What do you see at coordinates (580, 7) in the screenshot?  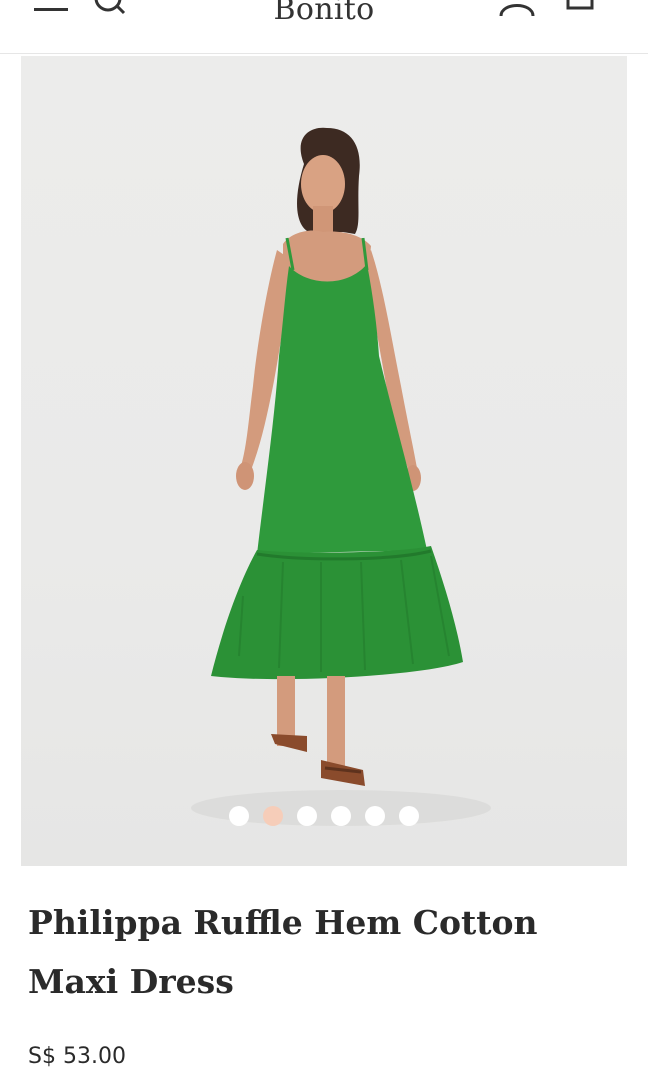 I see `bag-icon` at bounding box center [580, 7].